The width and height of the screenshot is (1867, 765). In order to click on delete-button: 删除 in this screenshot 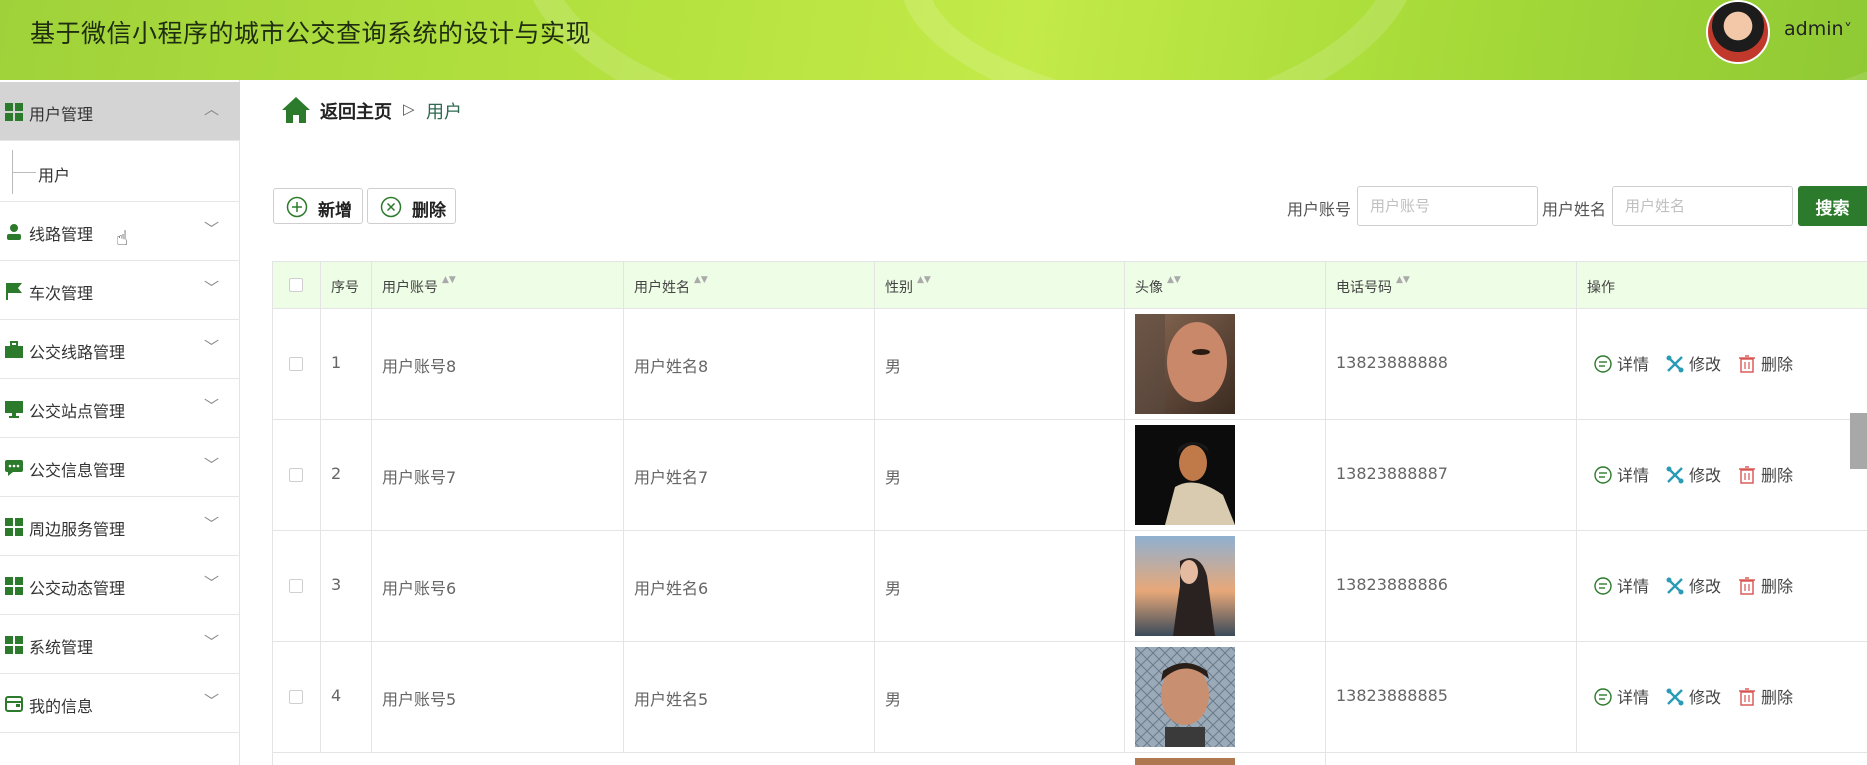, I will do `click(411, 206)`.